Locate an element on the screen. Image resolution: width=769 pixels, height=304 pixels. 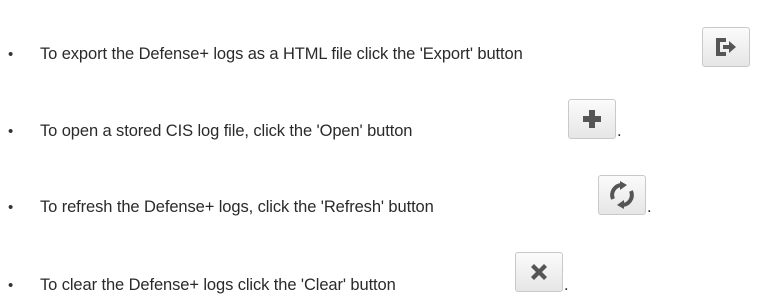
plus-icon is located at coordinates (592, 119).